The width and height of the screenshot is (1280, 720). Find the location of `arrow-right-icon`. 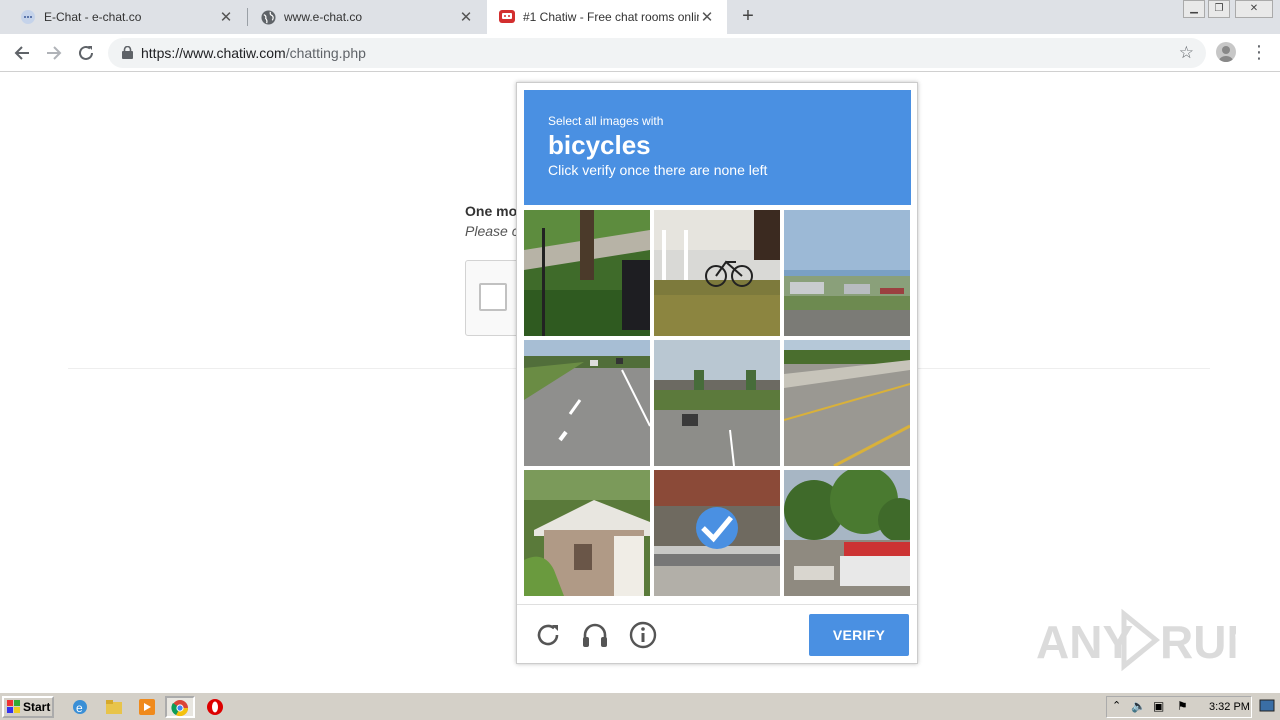

arrow-right-icon is located at coordinates (54, 53).